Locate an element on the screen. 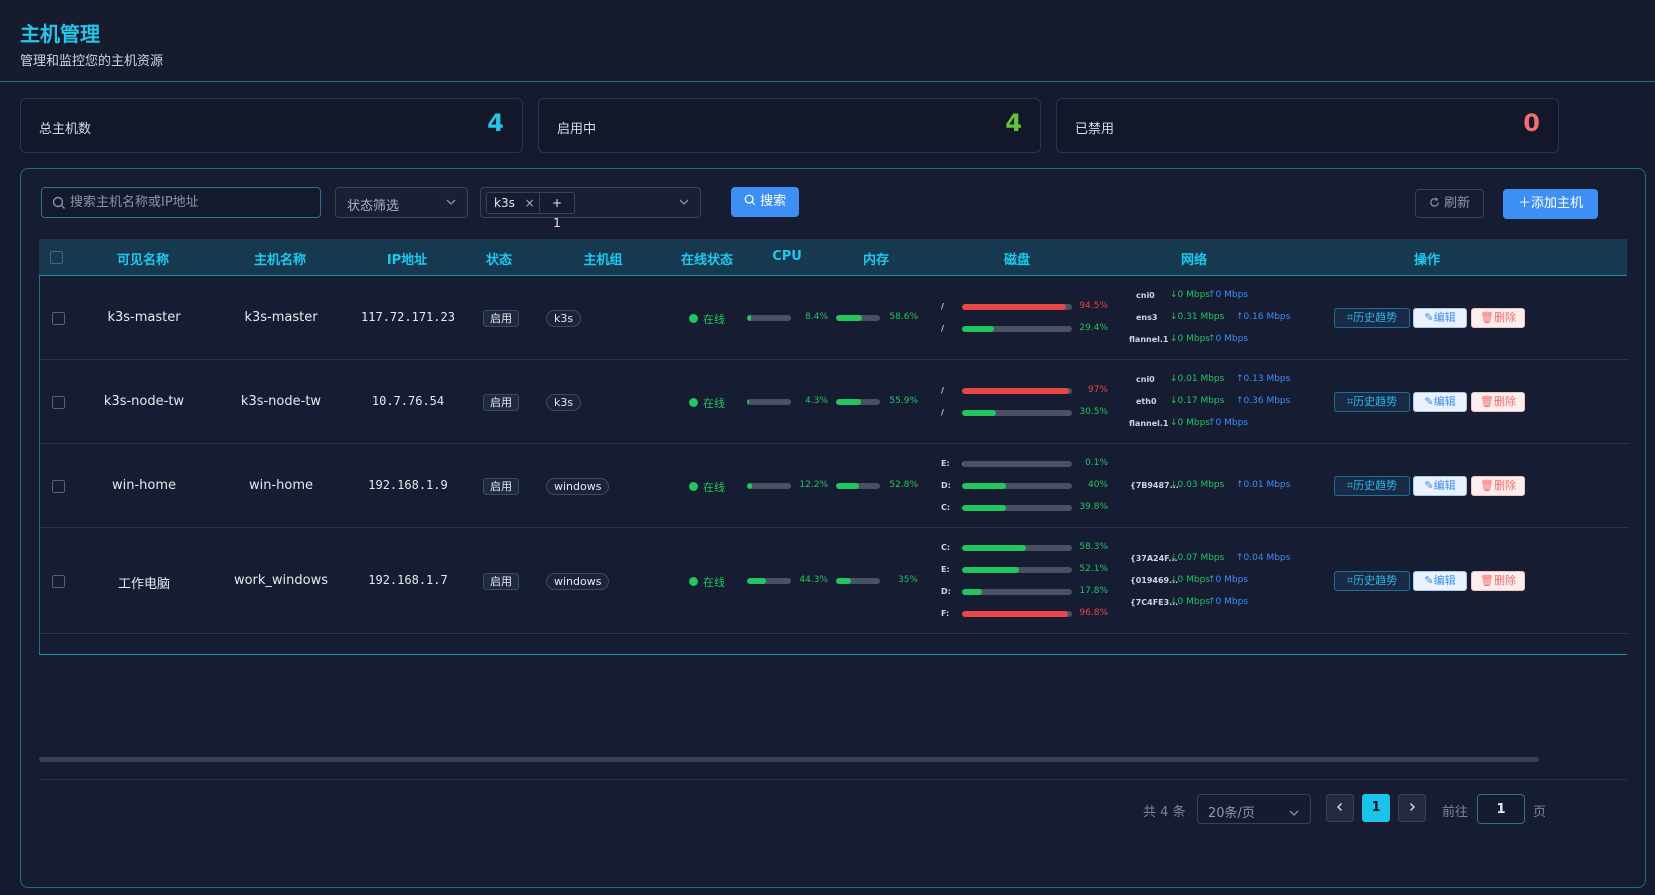  search-box is located at coordinates (181, 202).